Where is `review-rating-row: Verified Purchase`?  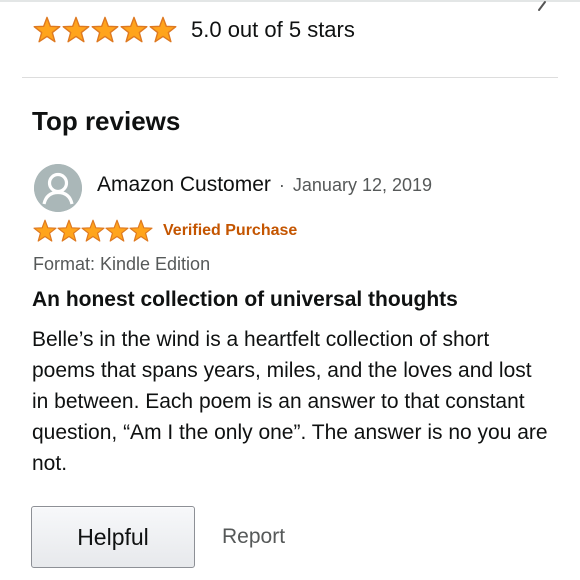 review-rating-row: Verified Purchase is located at coordinates (165, 231).